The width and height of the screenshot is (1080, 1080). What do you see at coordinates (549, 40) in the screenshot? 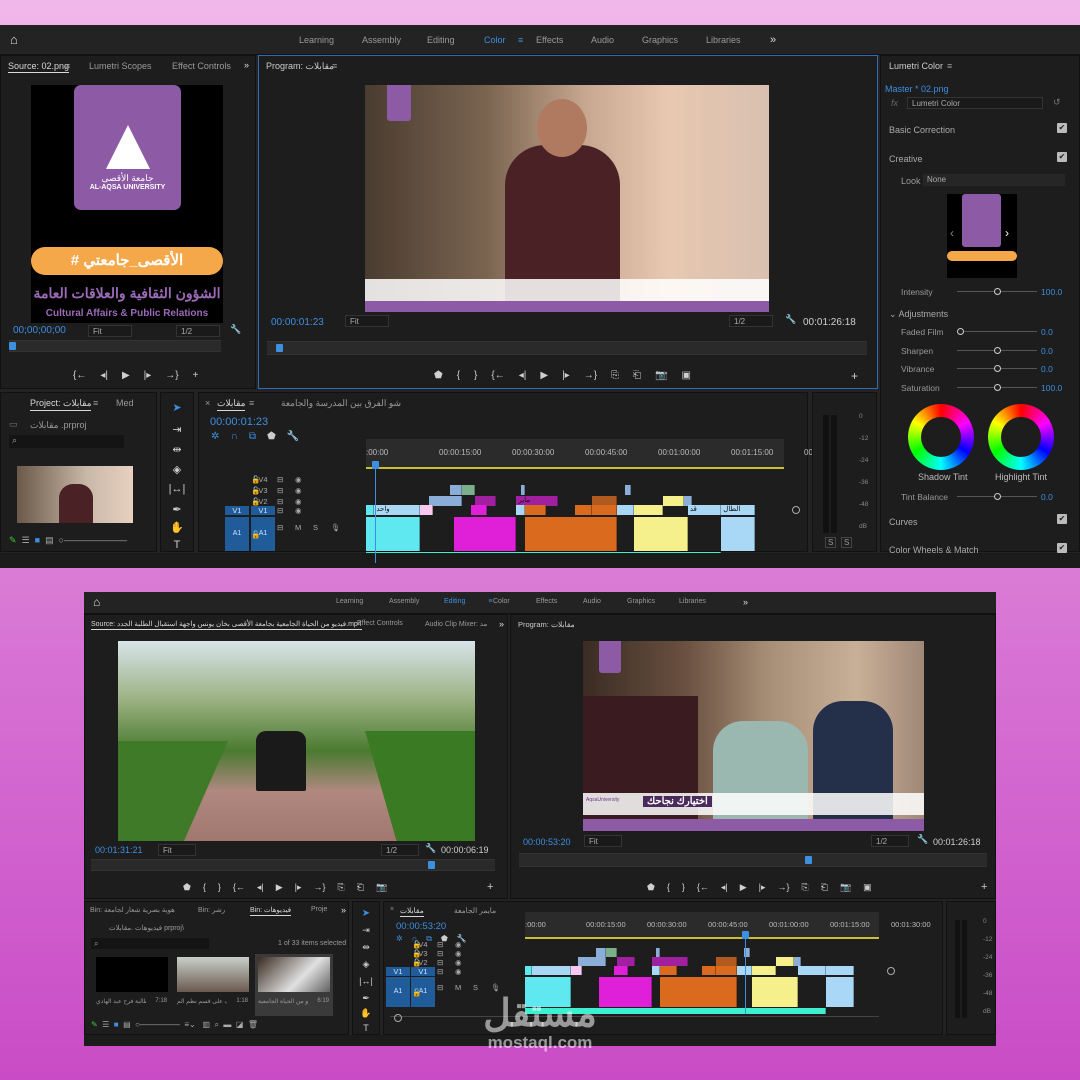
I see `workspace-tab-effects: Effects` at bounding box center [549, 40].